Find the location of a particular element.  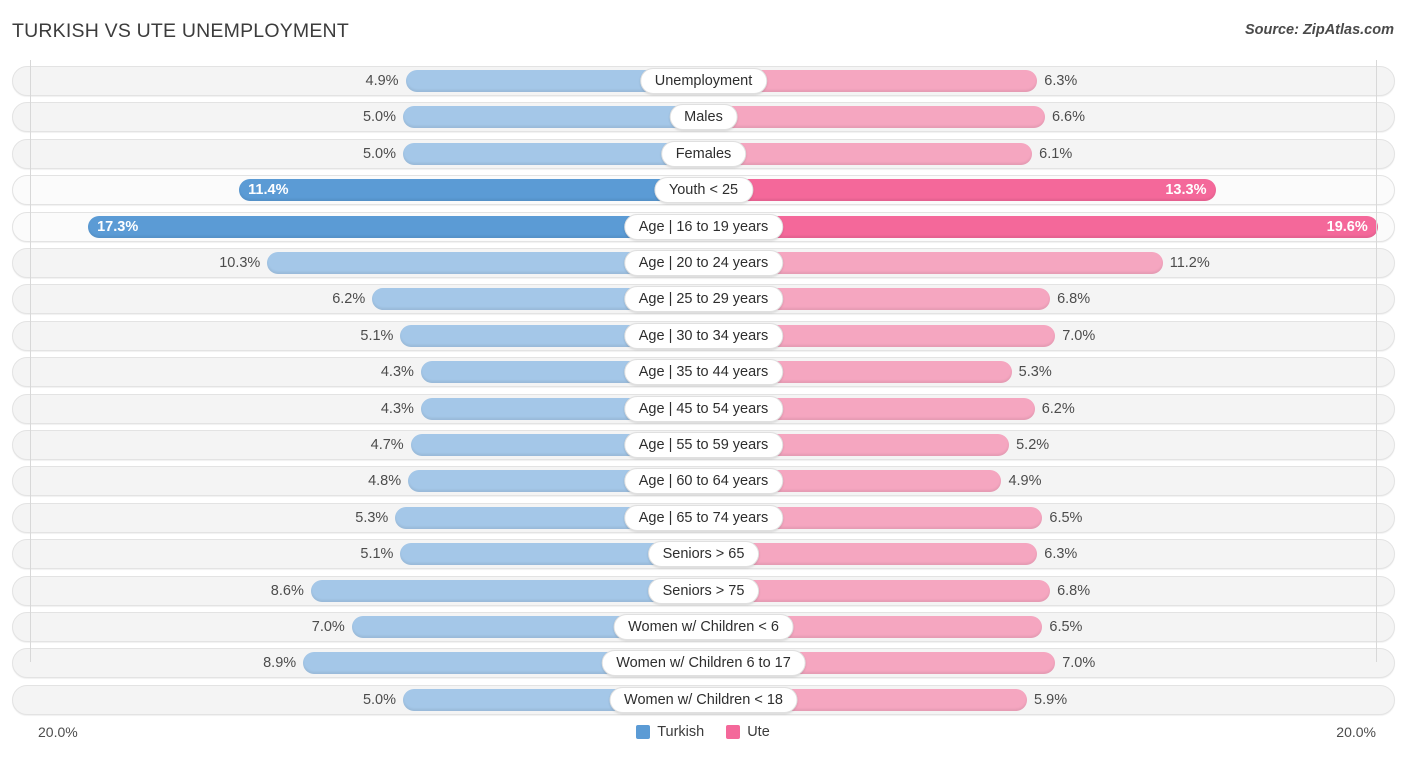

value-label-turkish: 8.9% is located at coordinates (280, 663).